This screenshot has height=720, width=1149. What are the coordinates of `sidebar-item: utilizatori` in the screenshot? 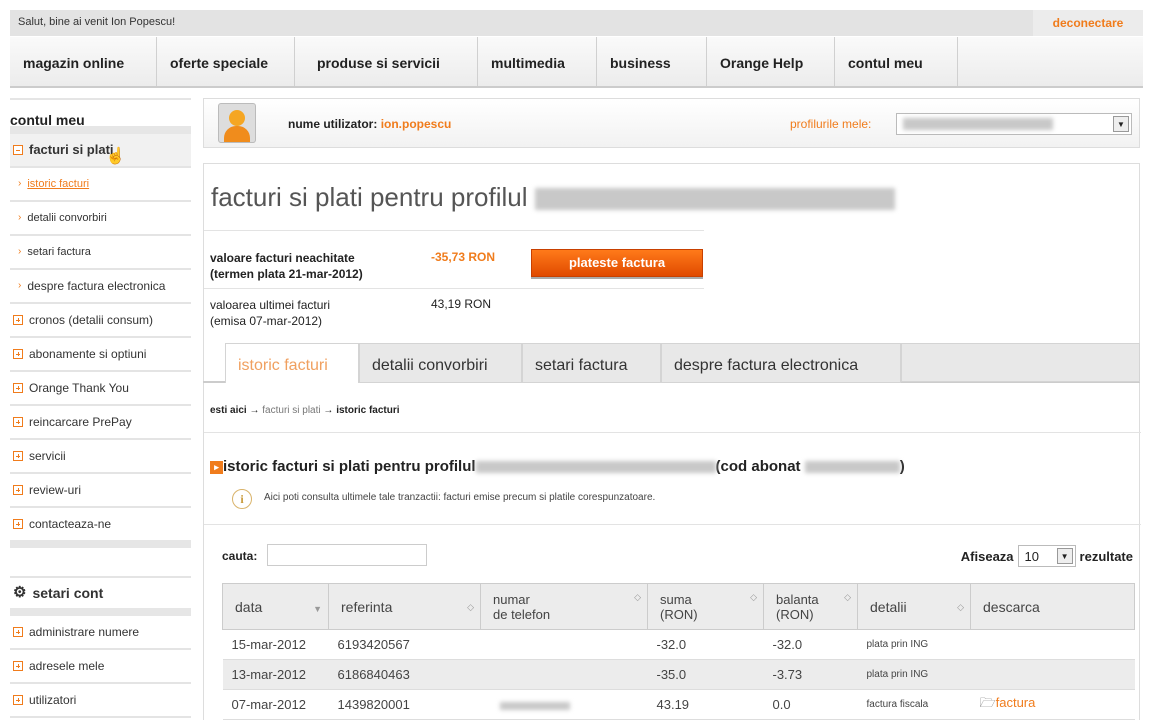 It's located at (100, 701).